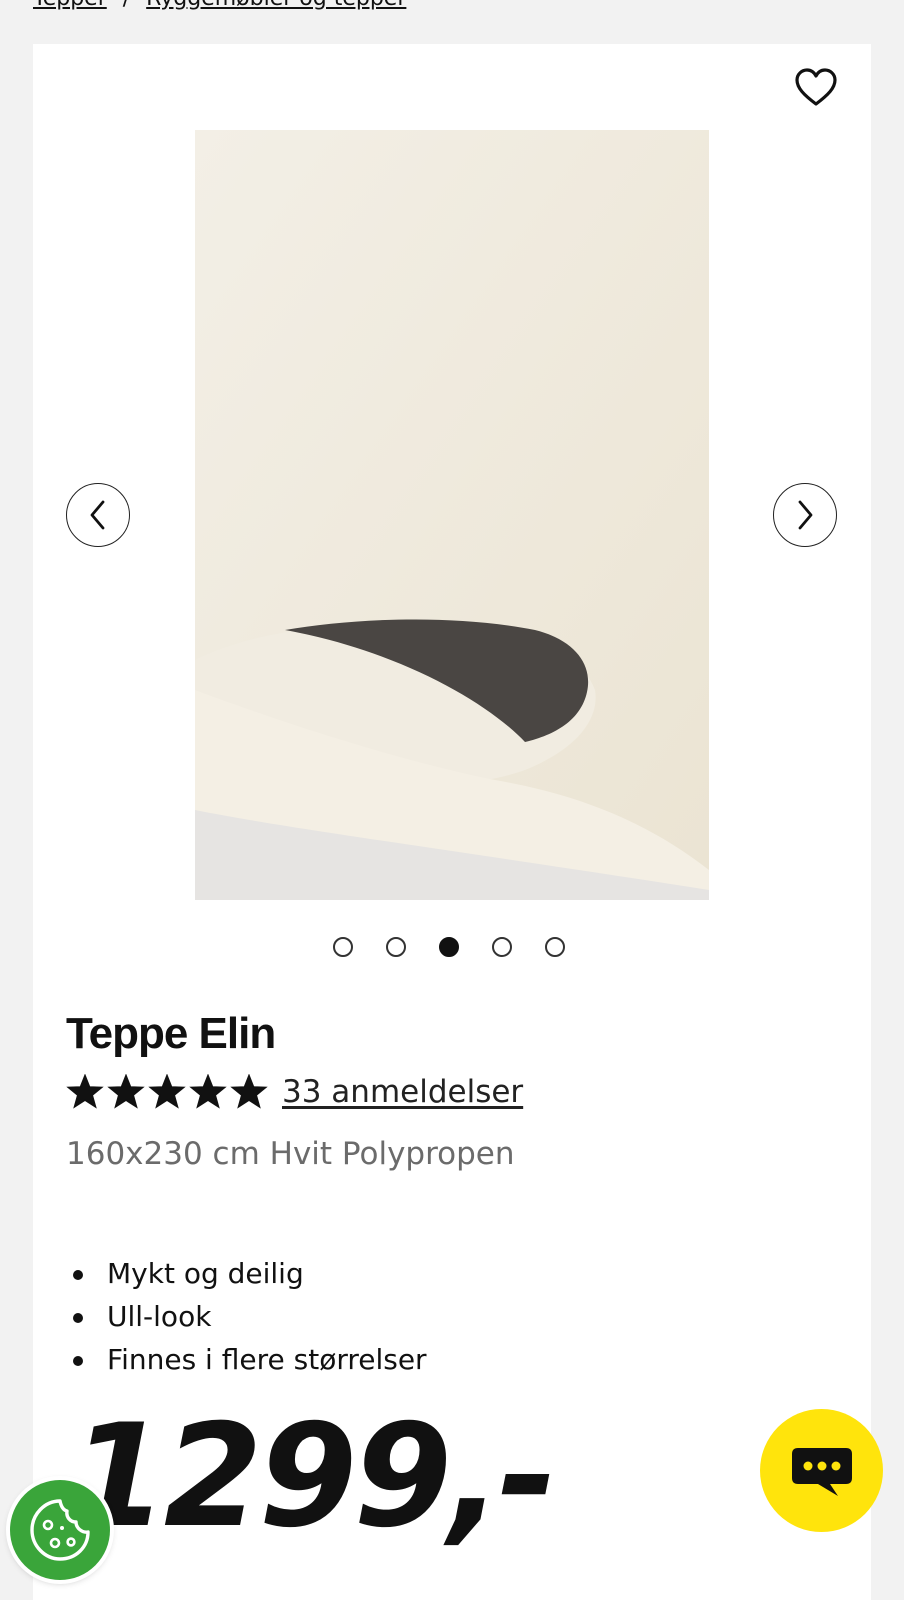  I want to click on chevron-right-icon, so click(805, 515).